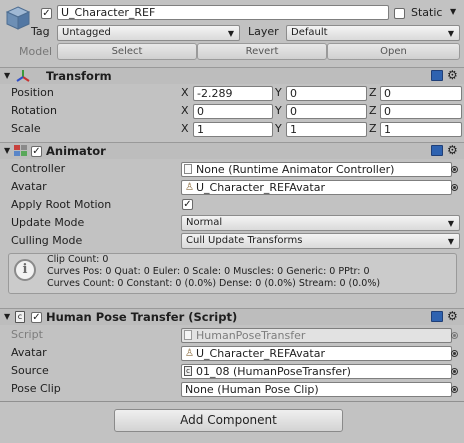  I want to click on model-open-button: Open, so click(393, 51).